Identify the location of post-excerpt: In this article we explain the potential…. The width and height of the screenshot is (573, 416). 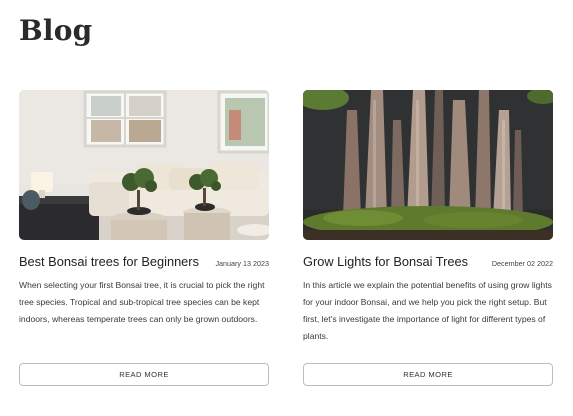
(427, 310).